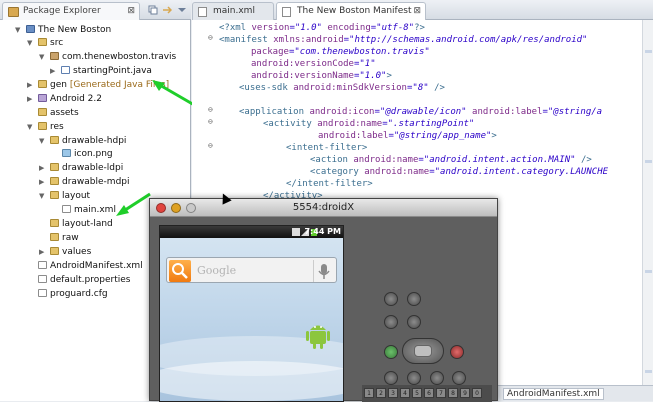 The width and height of the screenshot is (653, 402). Describe the element at coordinates (453, 393) in the screenshot. I see `key-8: 8` at that location.